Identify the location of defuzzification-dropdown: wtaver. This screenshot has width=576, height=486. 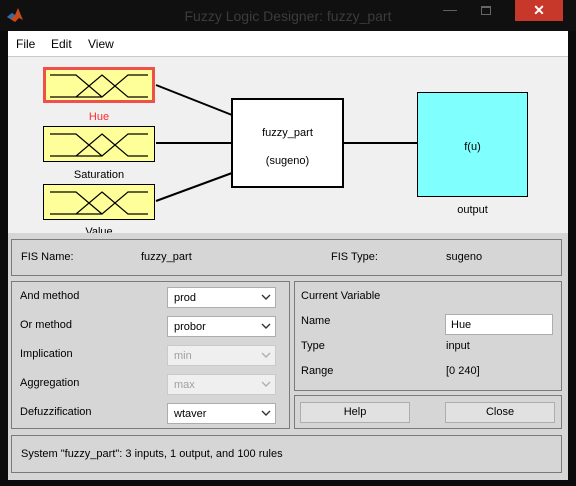
(221, 413).